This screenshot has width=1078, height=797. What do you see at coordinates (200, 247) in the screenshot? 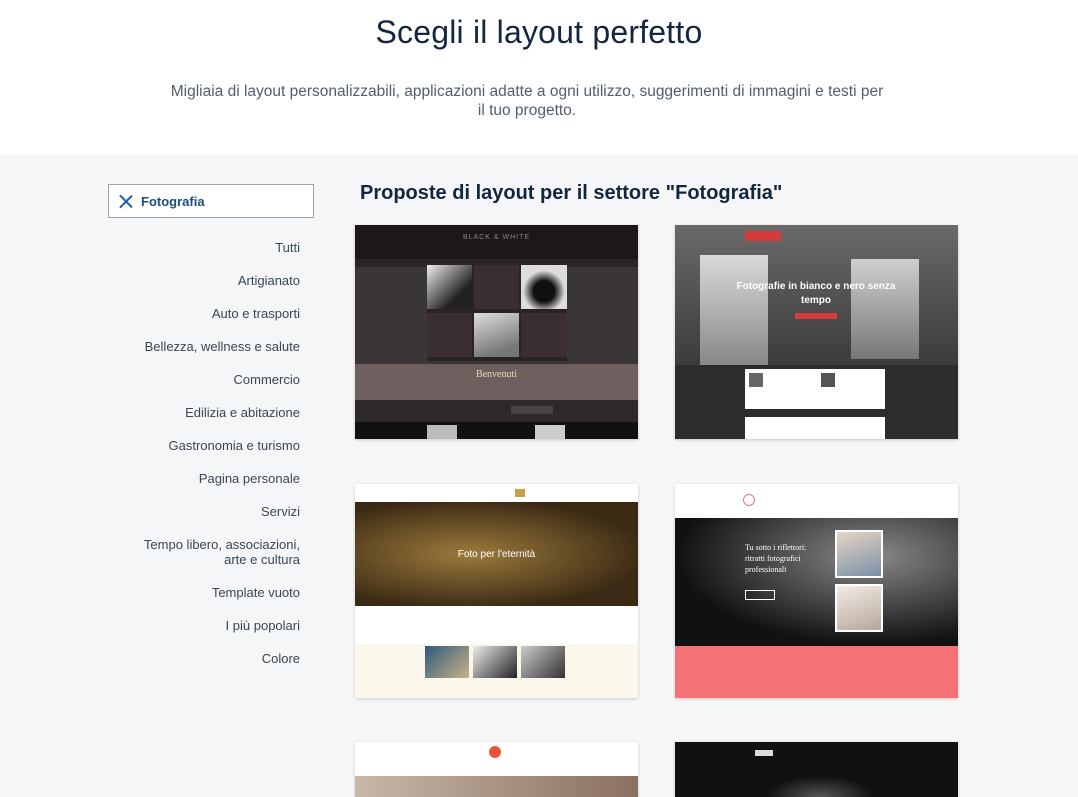
I see `category-item-tutti: Tutti` at bounding box center [200, 247].